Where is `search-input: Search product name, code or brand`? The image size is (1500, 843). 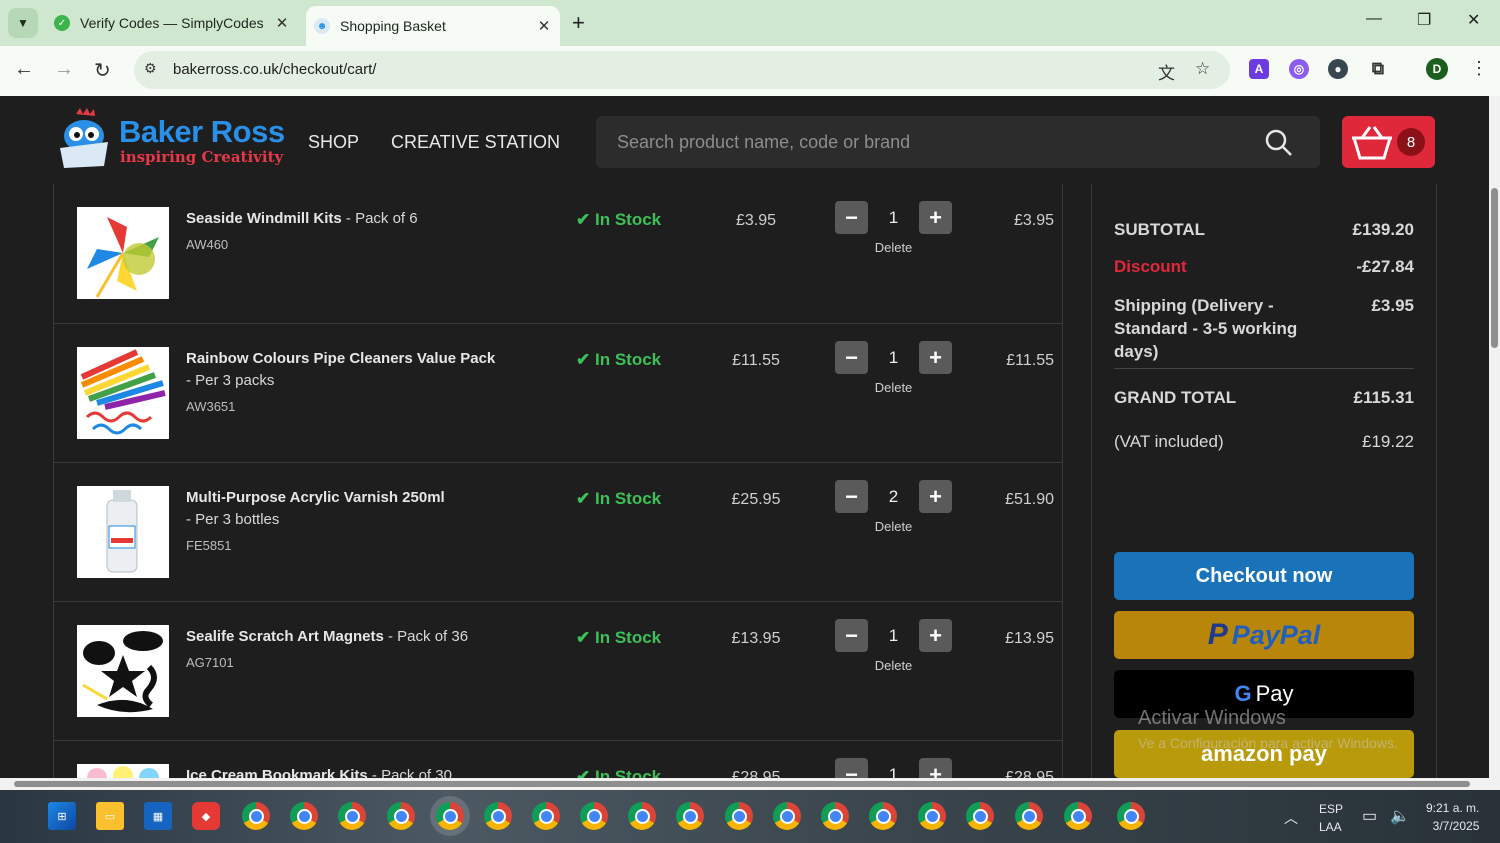 search-input: Search product name, code or brand is located at coordinates (763, 142).